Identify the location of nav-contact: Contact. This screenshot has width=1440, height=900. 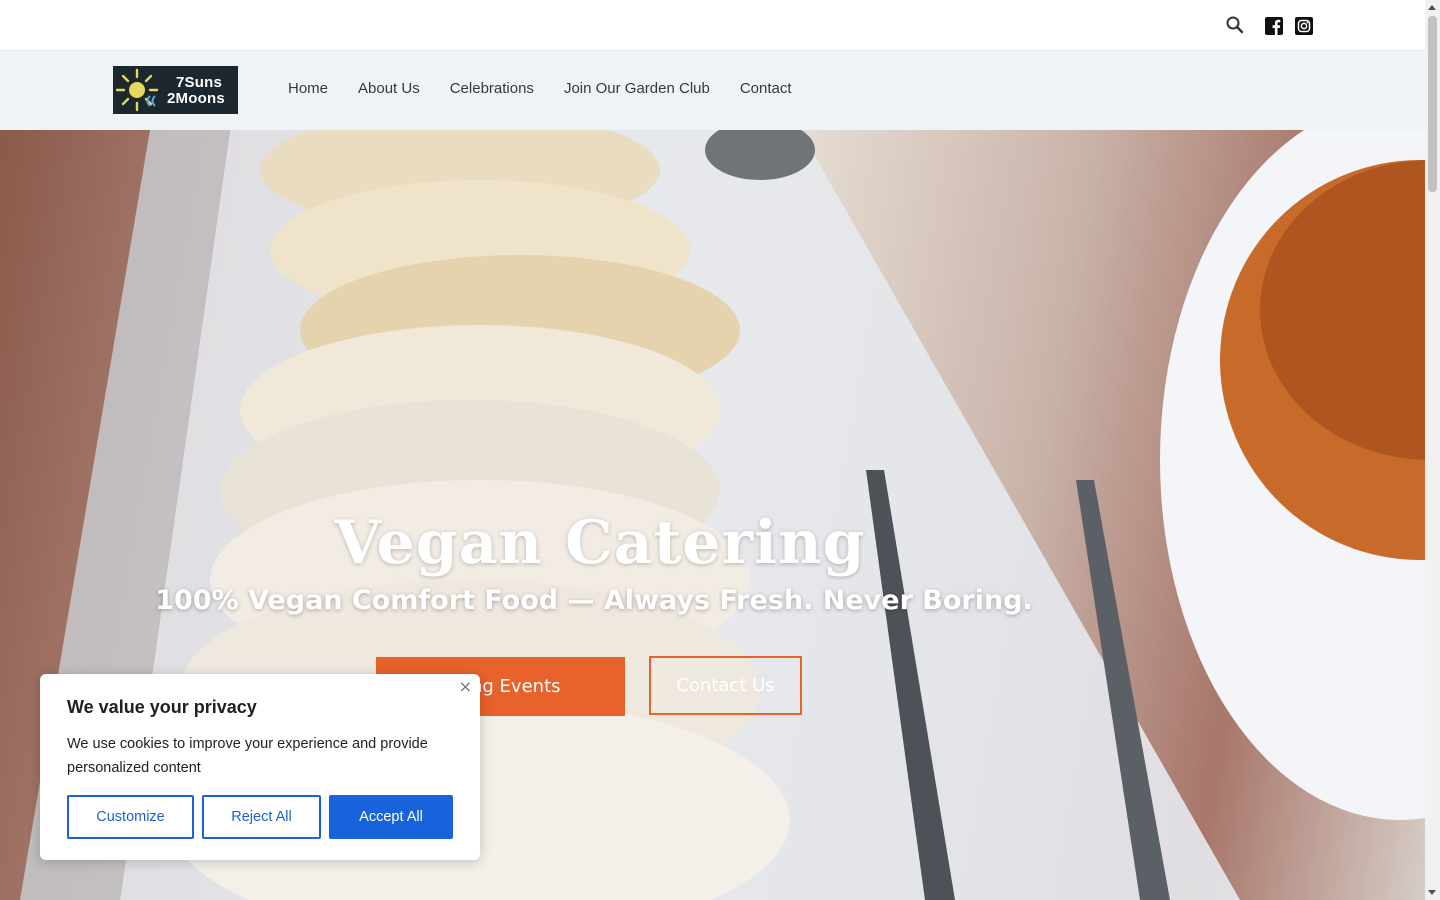
(766, 88).